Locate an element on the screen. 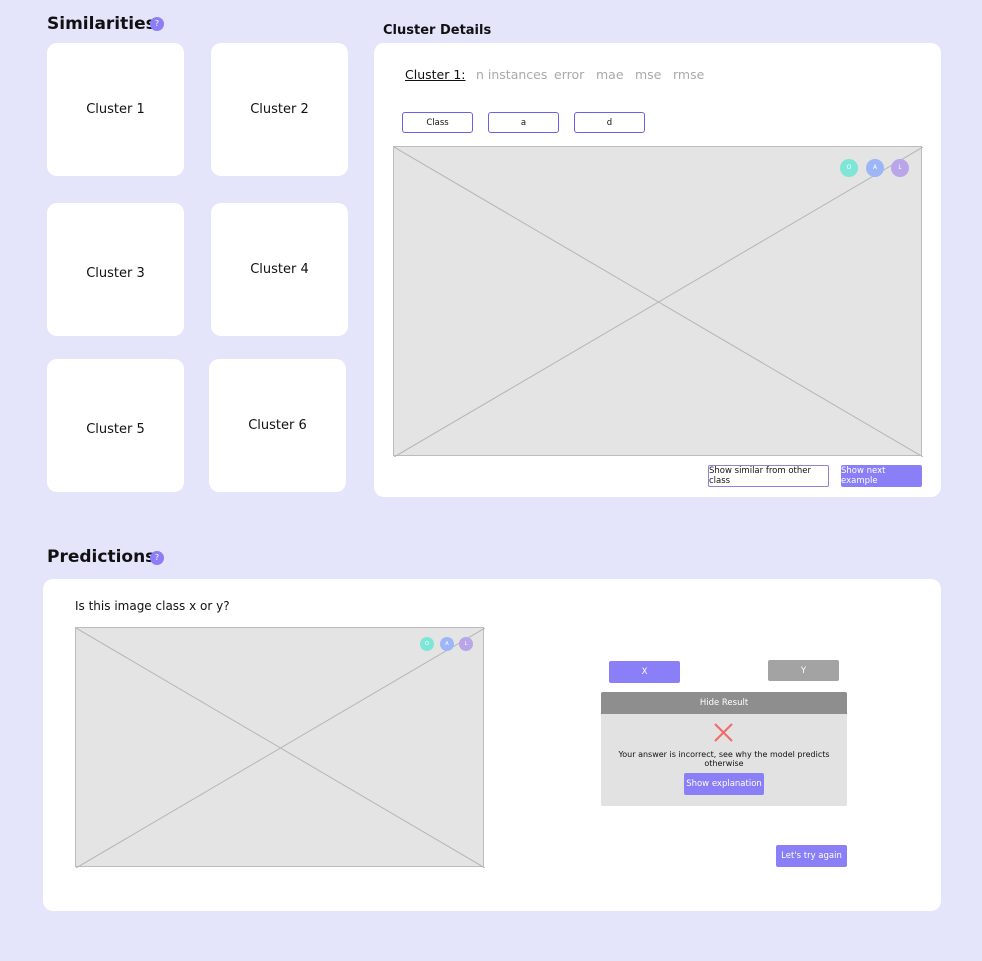 The height and width of the screenshot is (961, 982). cluster-card-label: Cluster 4 is located at coordinates (279, 269).